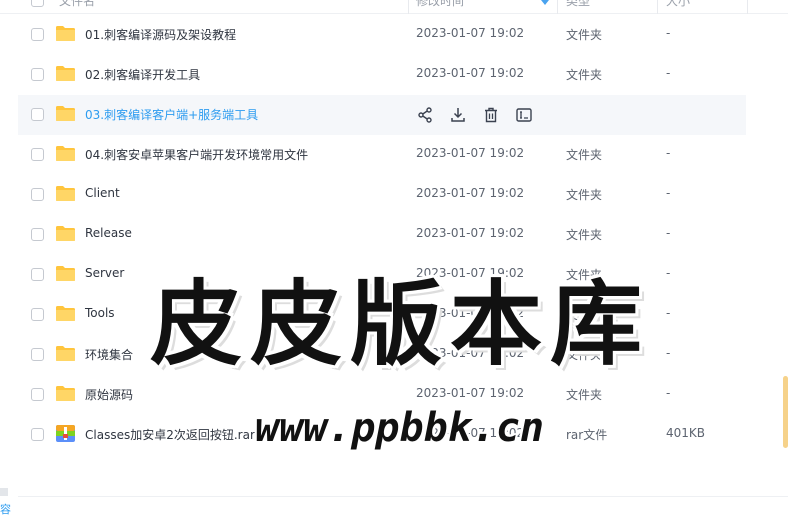  Describe the element at coordinates (382, 315) in the screenshot. I see `file-row: Tools 2023-01-07 19:02 文件夹 -` at that location.